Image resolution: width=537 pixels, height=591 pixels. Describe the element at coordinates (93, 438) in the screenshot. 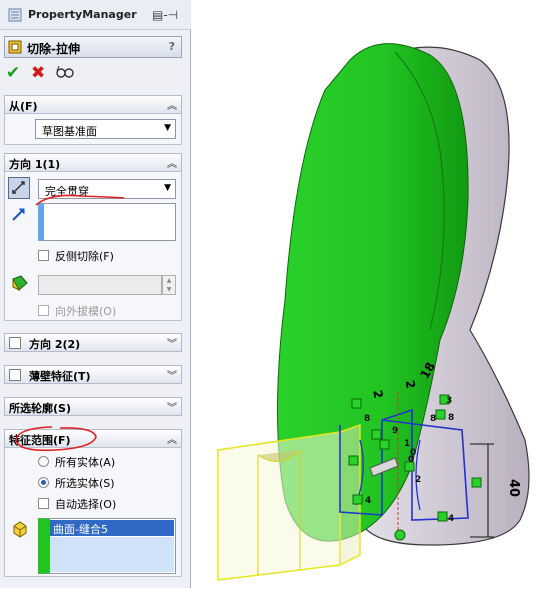

I see `section-header-feature-scope: 特征范围(F) ︽` at that location.